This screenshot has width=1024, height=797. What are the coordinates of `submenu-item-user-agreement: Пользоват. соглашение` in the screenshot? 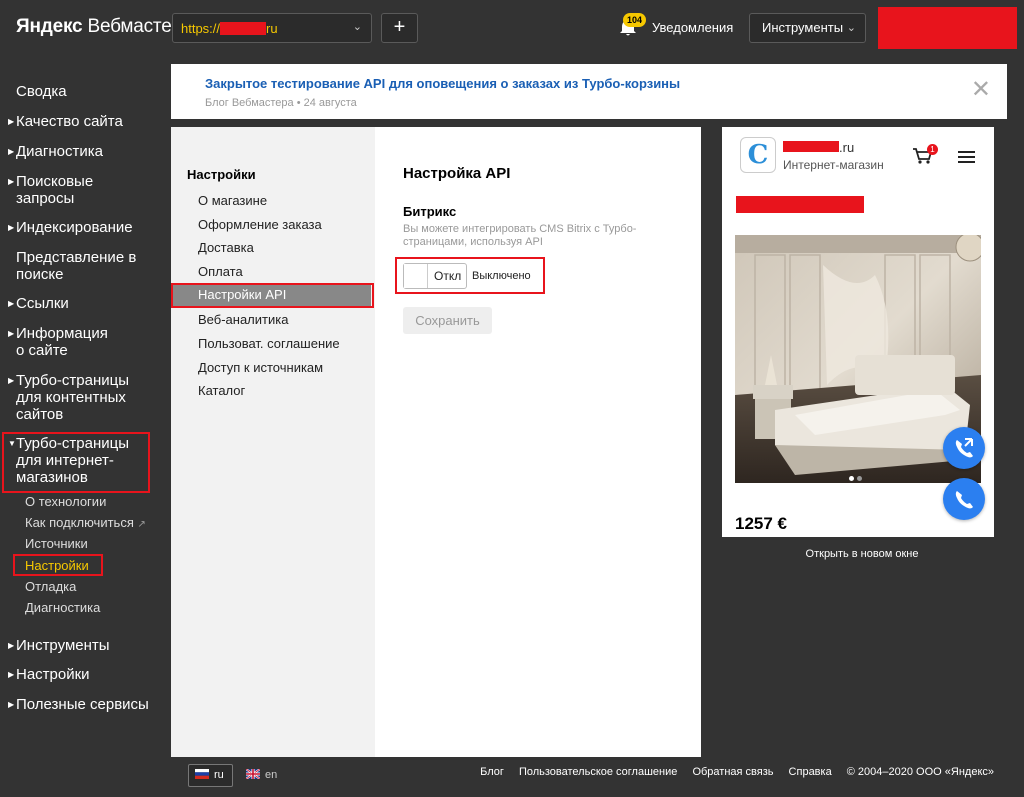 It's located at (269, 343).